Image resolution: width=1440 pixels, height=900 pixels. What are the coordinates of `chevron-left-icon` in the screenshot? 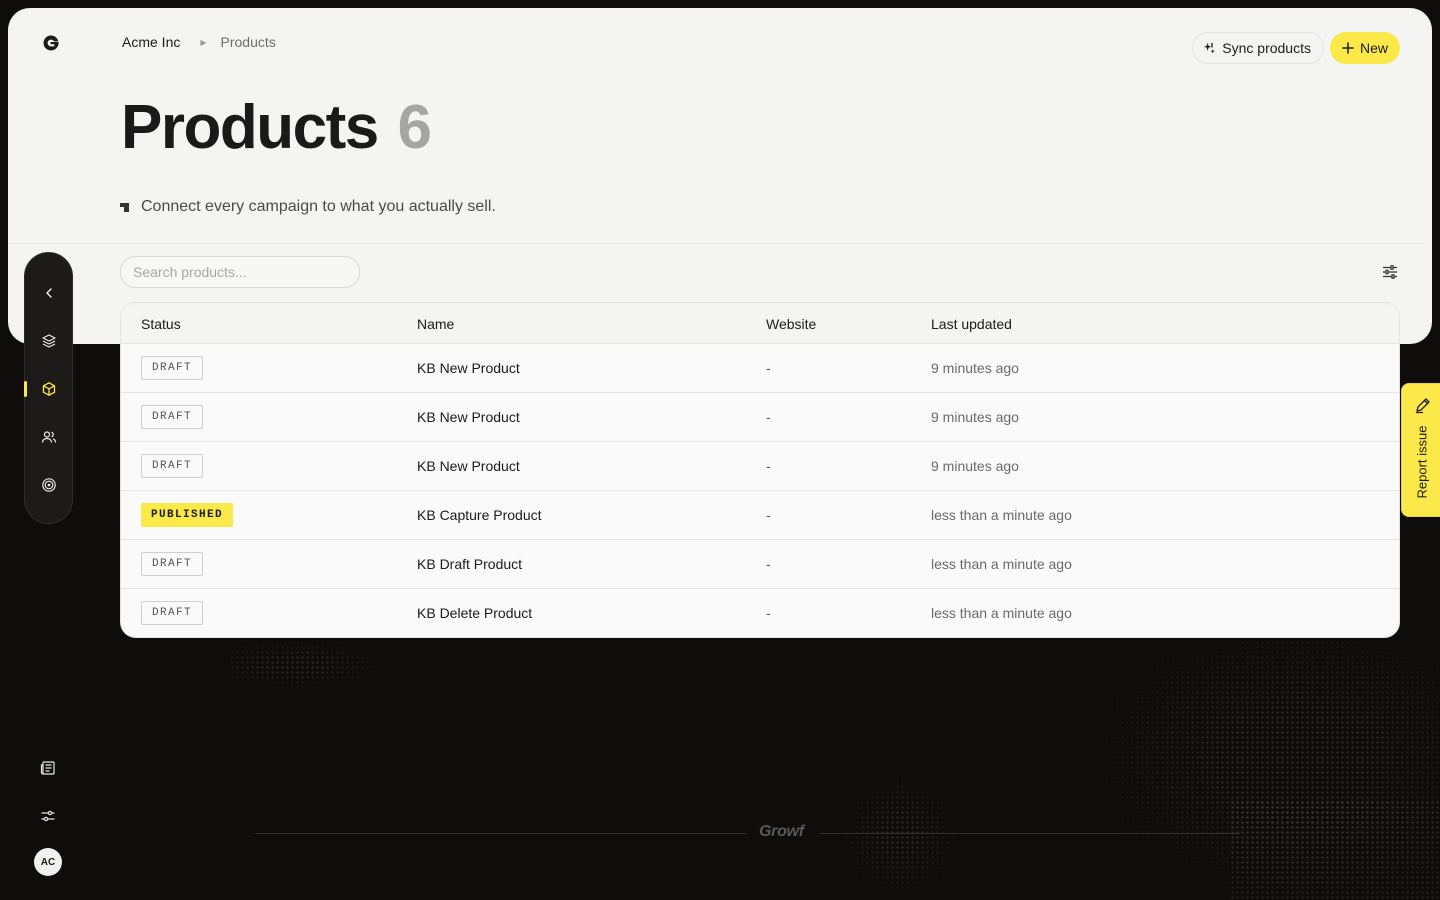 It's located at (48, 293).